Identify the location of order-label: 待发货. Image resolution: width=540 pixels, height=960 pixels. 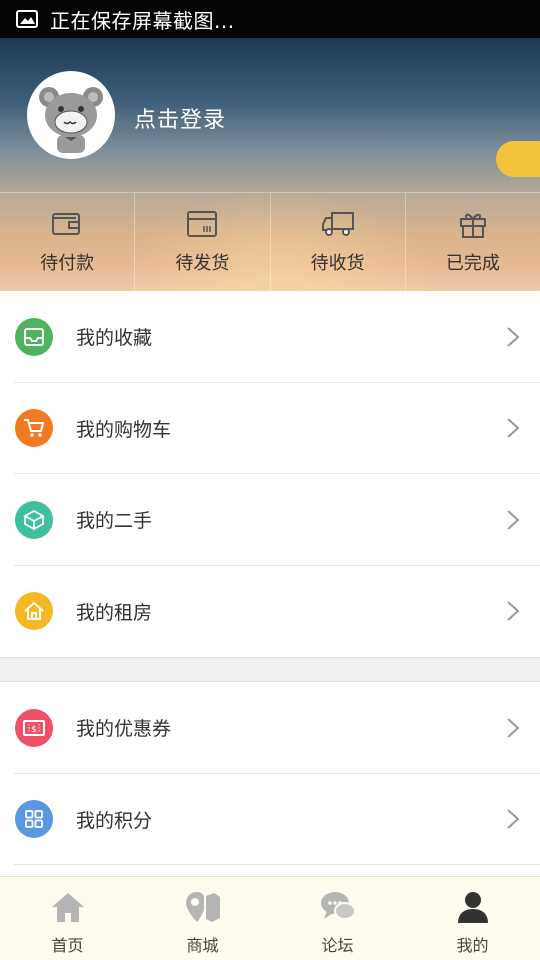
(202, 263).